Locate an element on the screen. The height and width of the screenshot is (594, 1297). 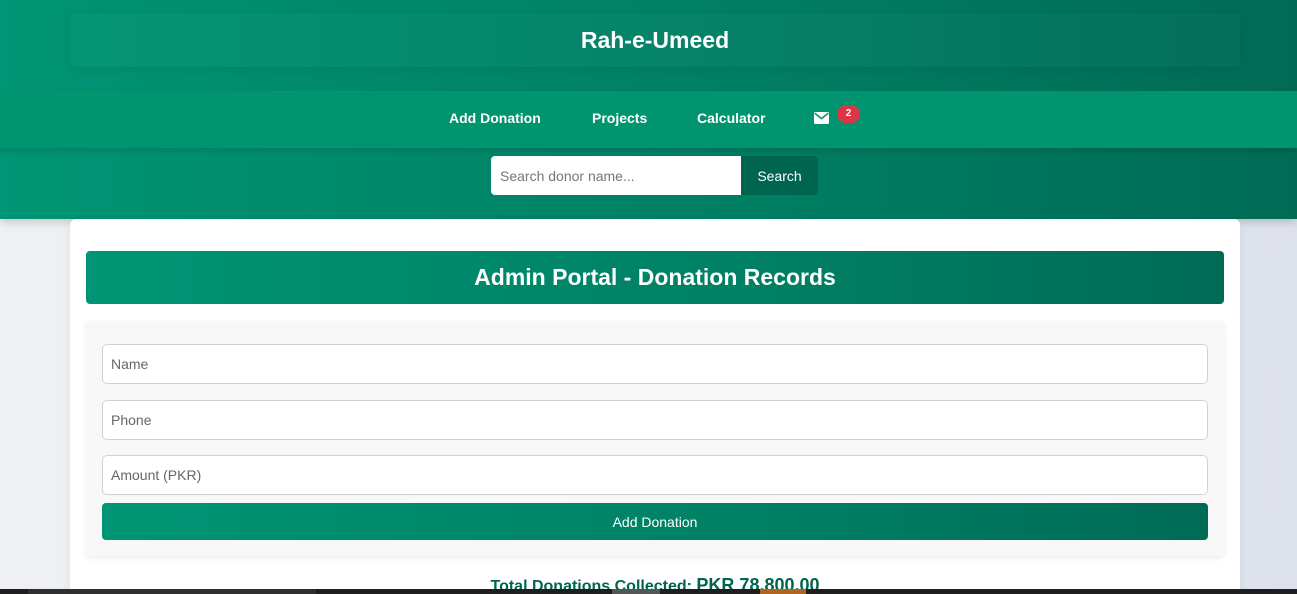
donor-search-input is located at coordinates (616, 175).